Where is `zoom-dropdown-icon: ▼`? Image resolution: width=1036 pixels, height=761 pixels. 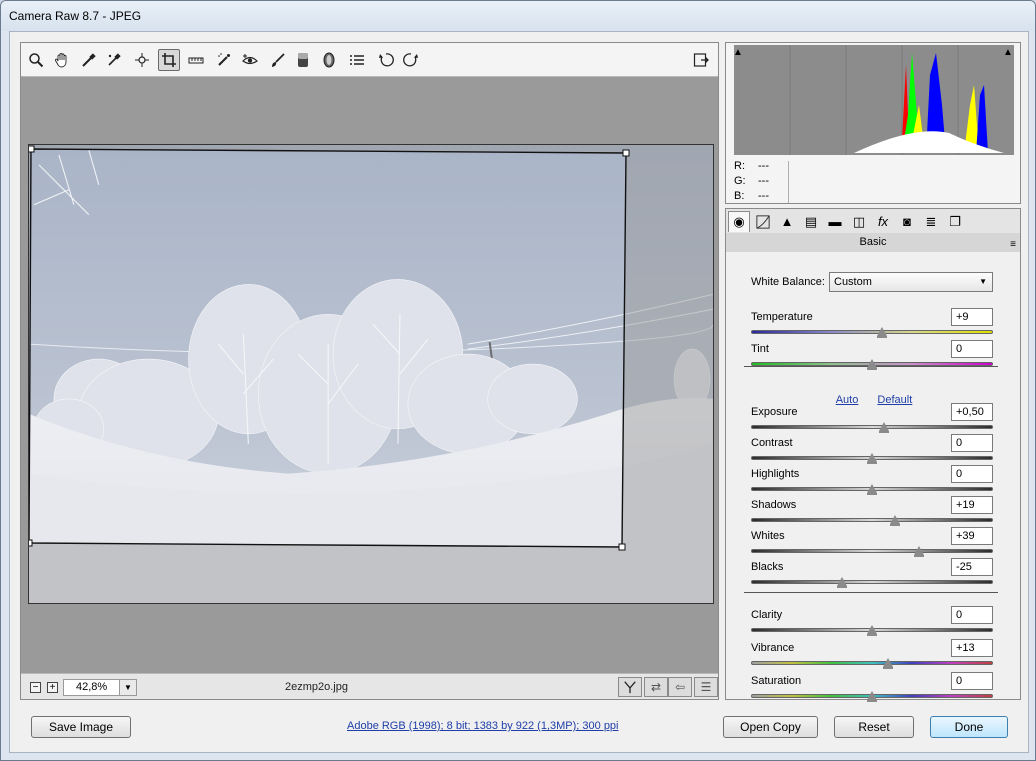
zoom-dropdown-icon: ▼ is located at coordinates (128, 687).